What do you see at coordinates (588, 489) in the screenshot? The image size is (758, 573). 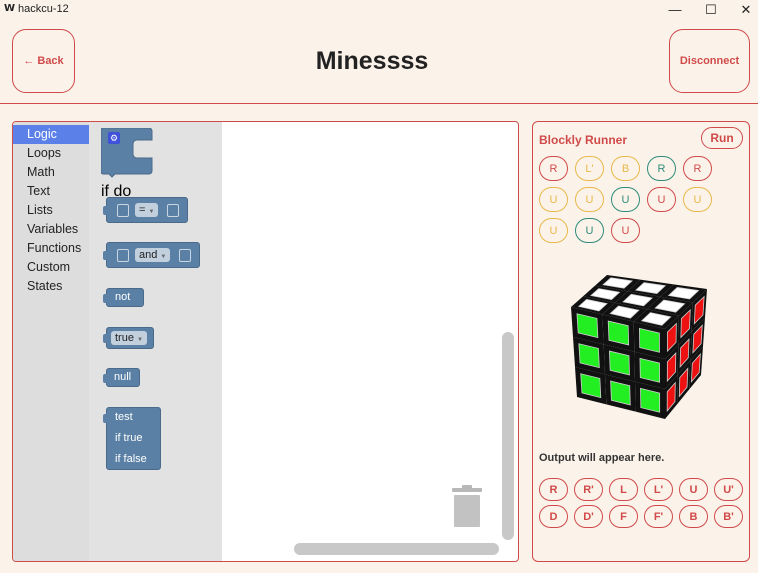 I see `move-button: R'` at bounding box center [588, 489].